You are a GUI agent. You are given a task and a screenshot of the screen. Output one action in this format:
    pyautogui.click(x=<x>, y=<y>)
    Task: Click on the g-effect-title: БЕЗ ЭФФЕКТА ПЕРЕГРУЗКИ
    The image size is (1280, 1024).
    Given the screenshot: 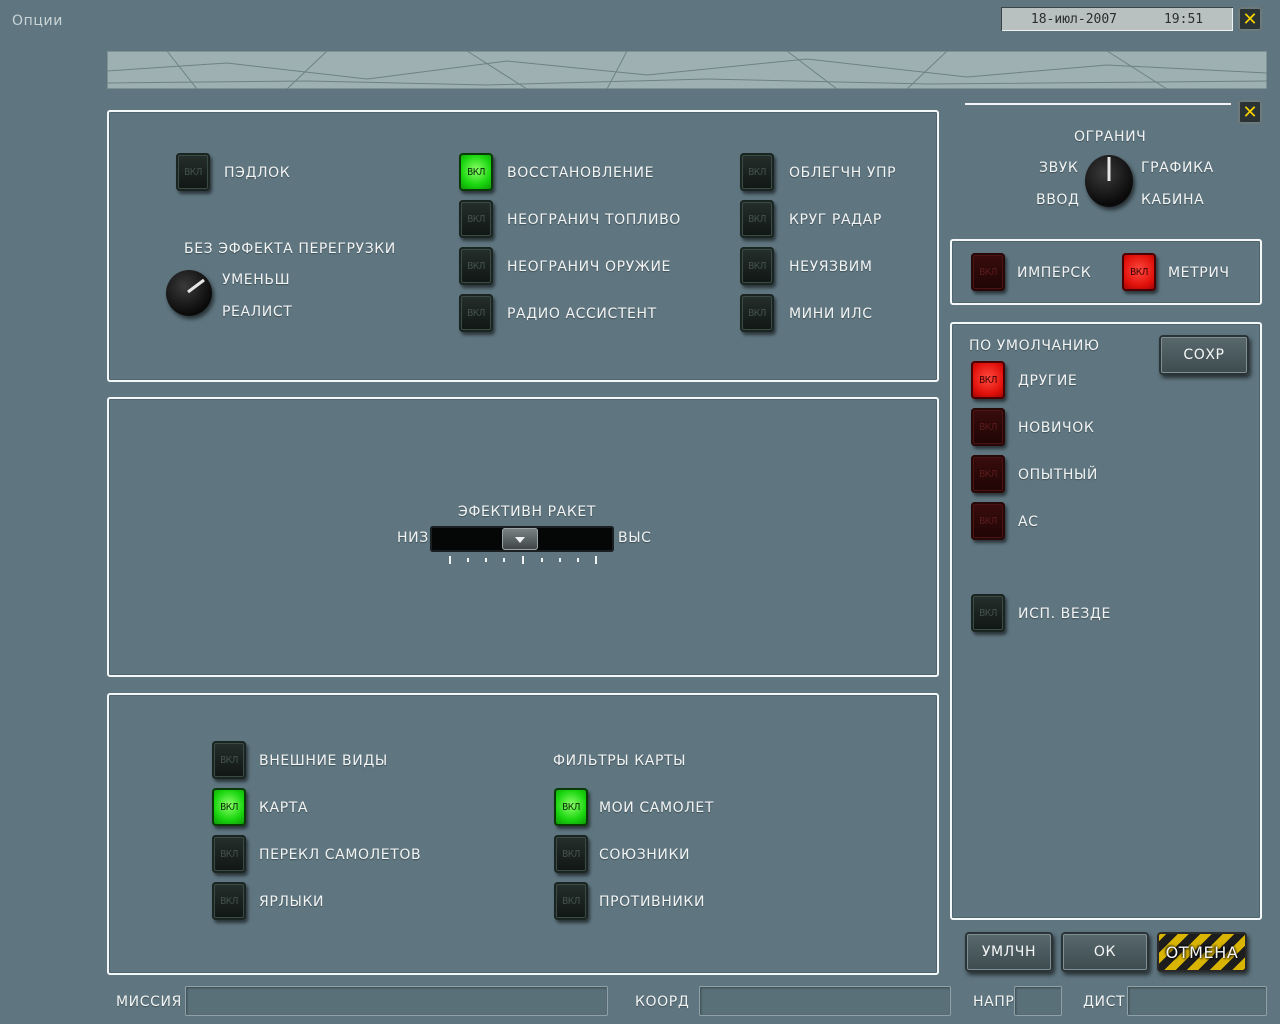 What is the action you would take?
    pyautogui.click(x=290, y=249)
    